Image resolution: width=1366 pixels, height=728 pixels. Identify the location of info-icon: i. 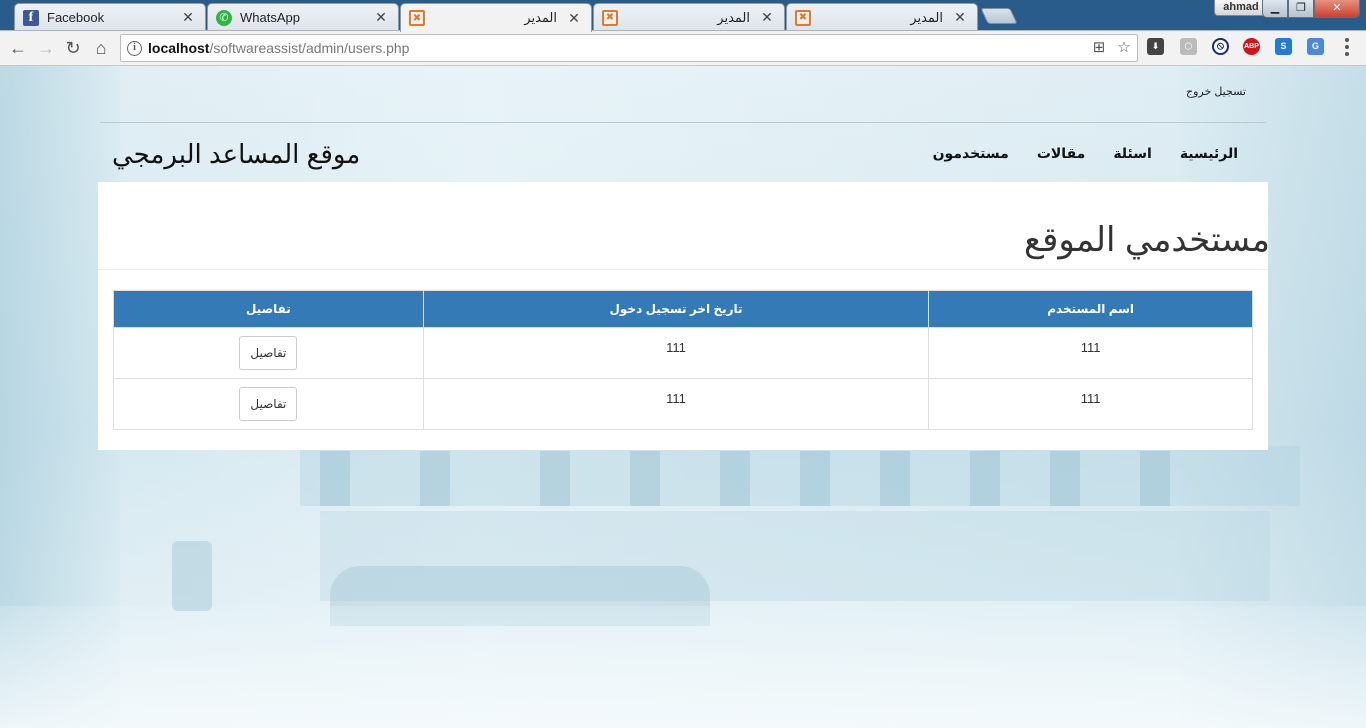
(134, 48).